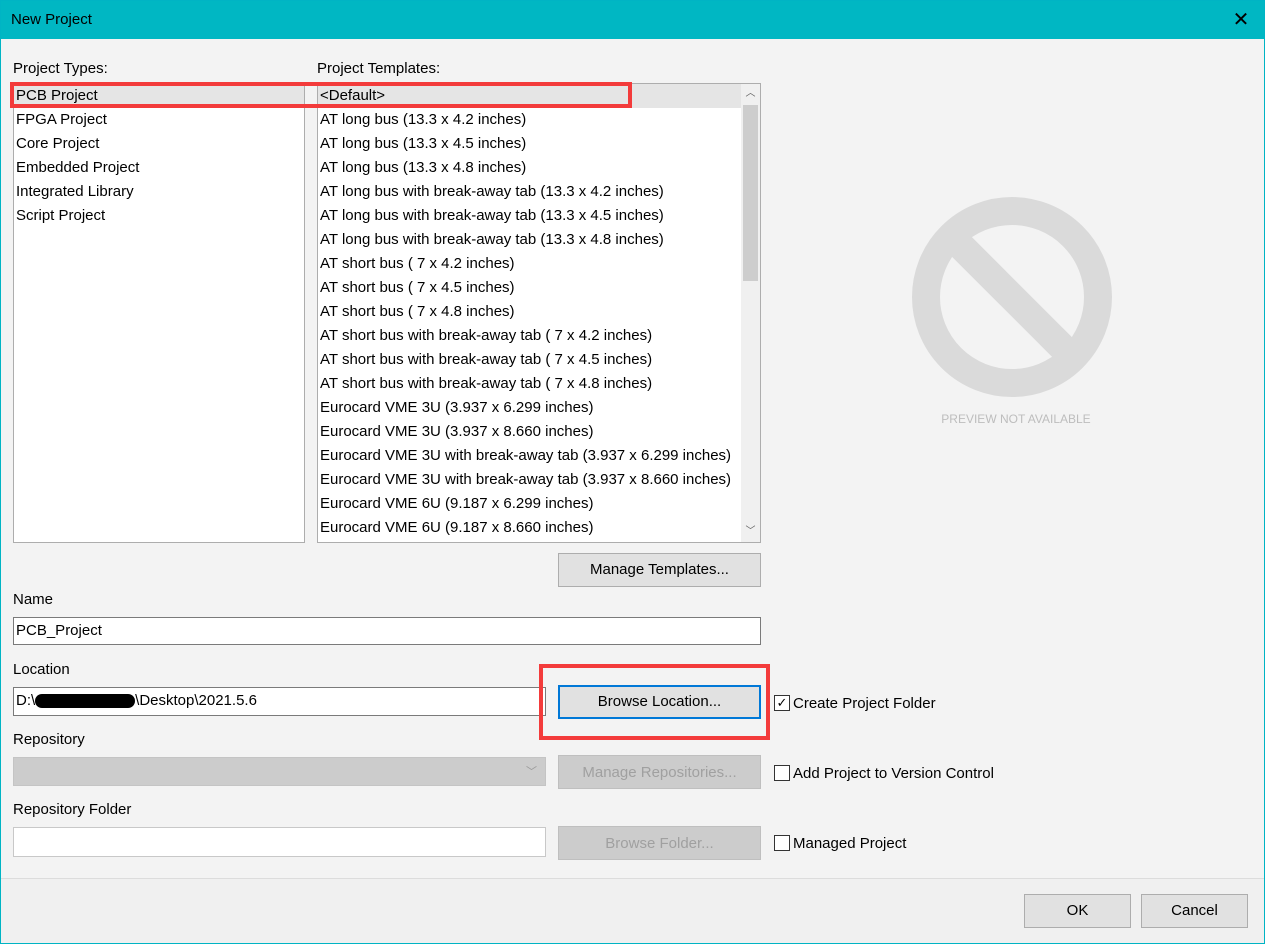 Image resolution: width=1265 pixels, height=944 pixels. Describe the element at coordinates (60, 68) in the screenshot. I see `project-types-label: Project Types:` at that location.